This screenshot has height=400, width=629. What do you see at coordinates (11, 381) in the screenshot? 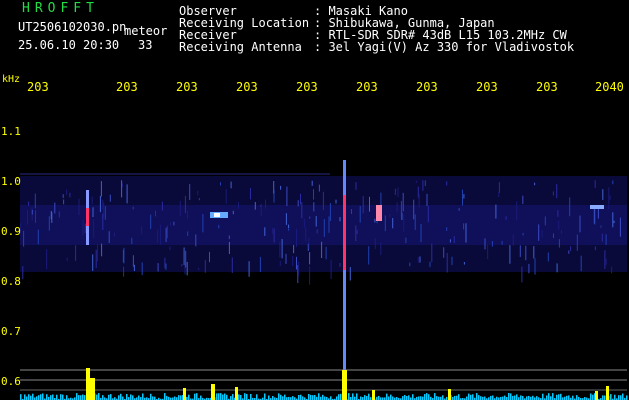
I see `frequency-tick: 0.6` at bounding box center [11, 381].